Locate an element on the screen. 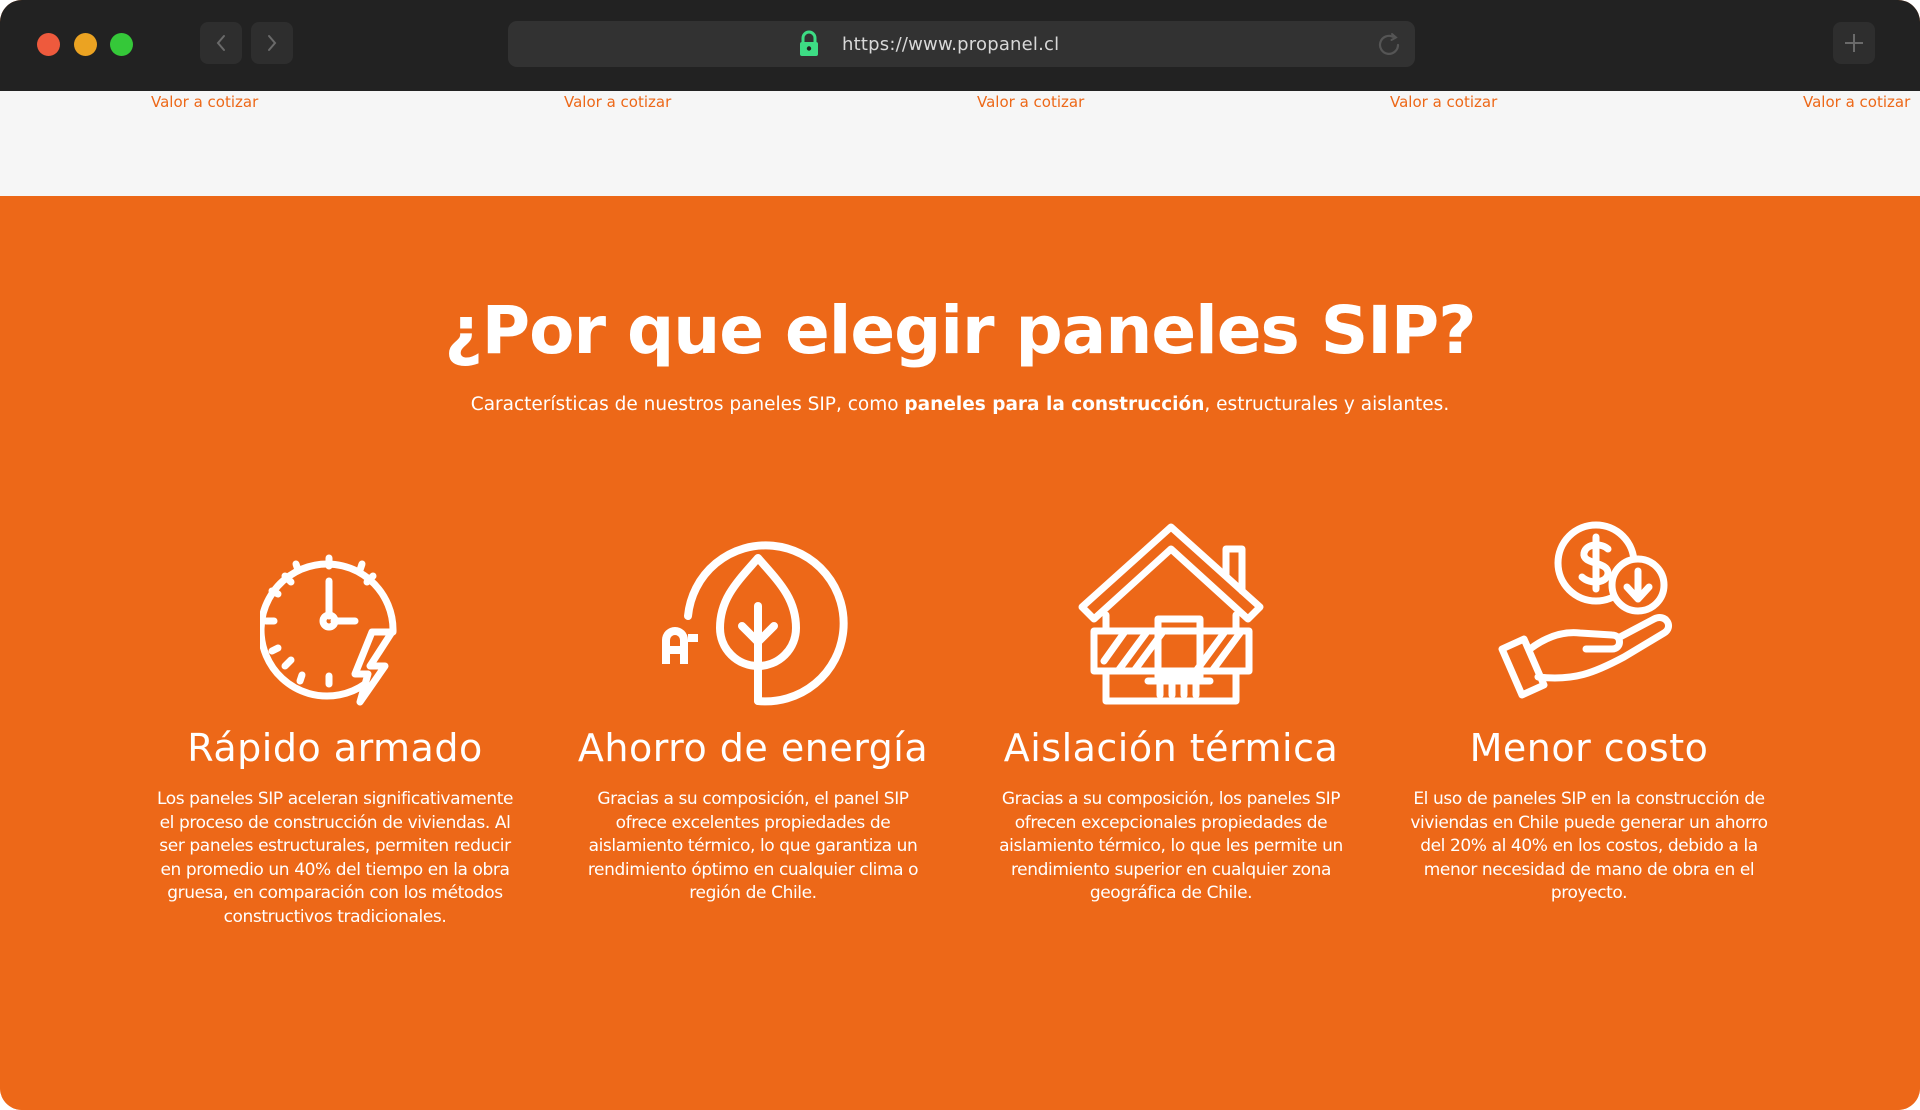 The image size is (1920, 1110). address-bar: https://www.propanel.cl is located at coordinates (961, 44).